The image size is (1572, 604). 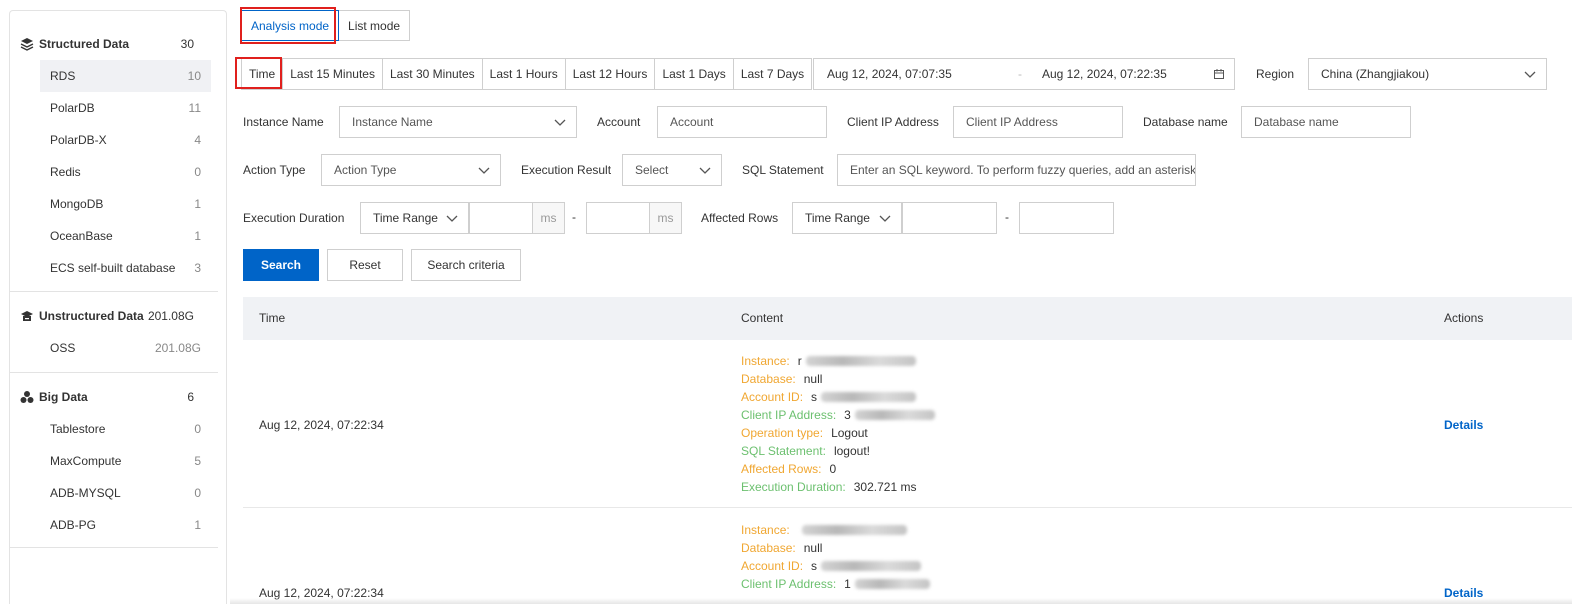 What do you see at coordinates (125, 348) in the screenshot?
I see `sidebar-item-oss: OSS 201.08G` at bounding box center [125, 348].